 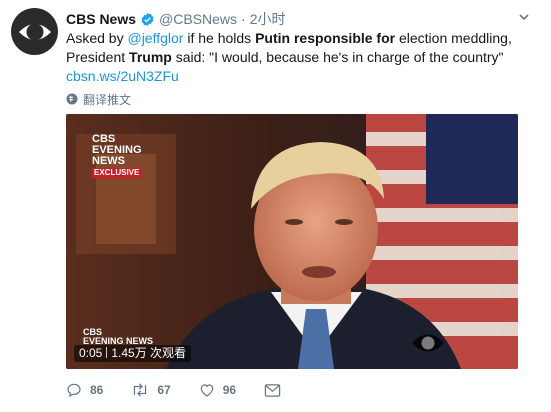 I want to click on corner-logo-line: NEWS, so click(x=108, y=161).